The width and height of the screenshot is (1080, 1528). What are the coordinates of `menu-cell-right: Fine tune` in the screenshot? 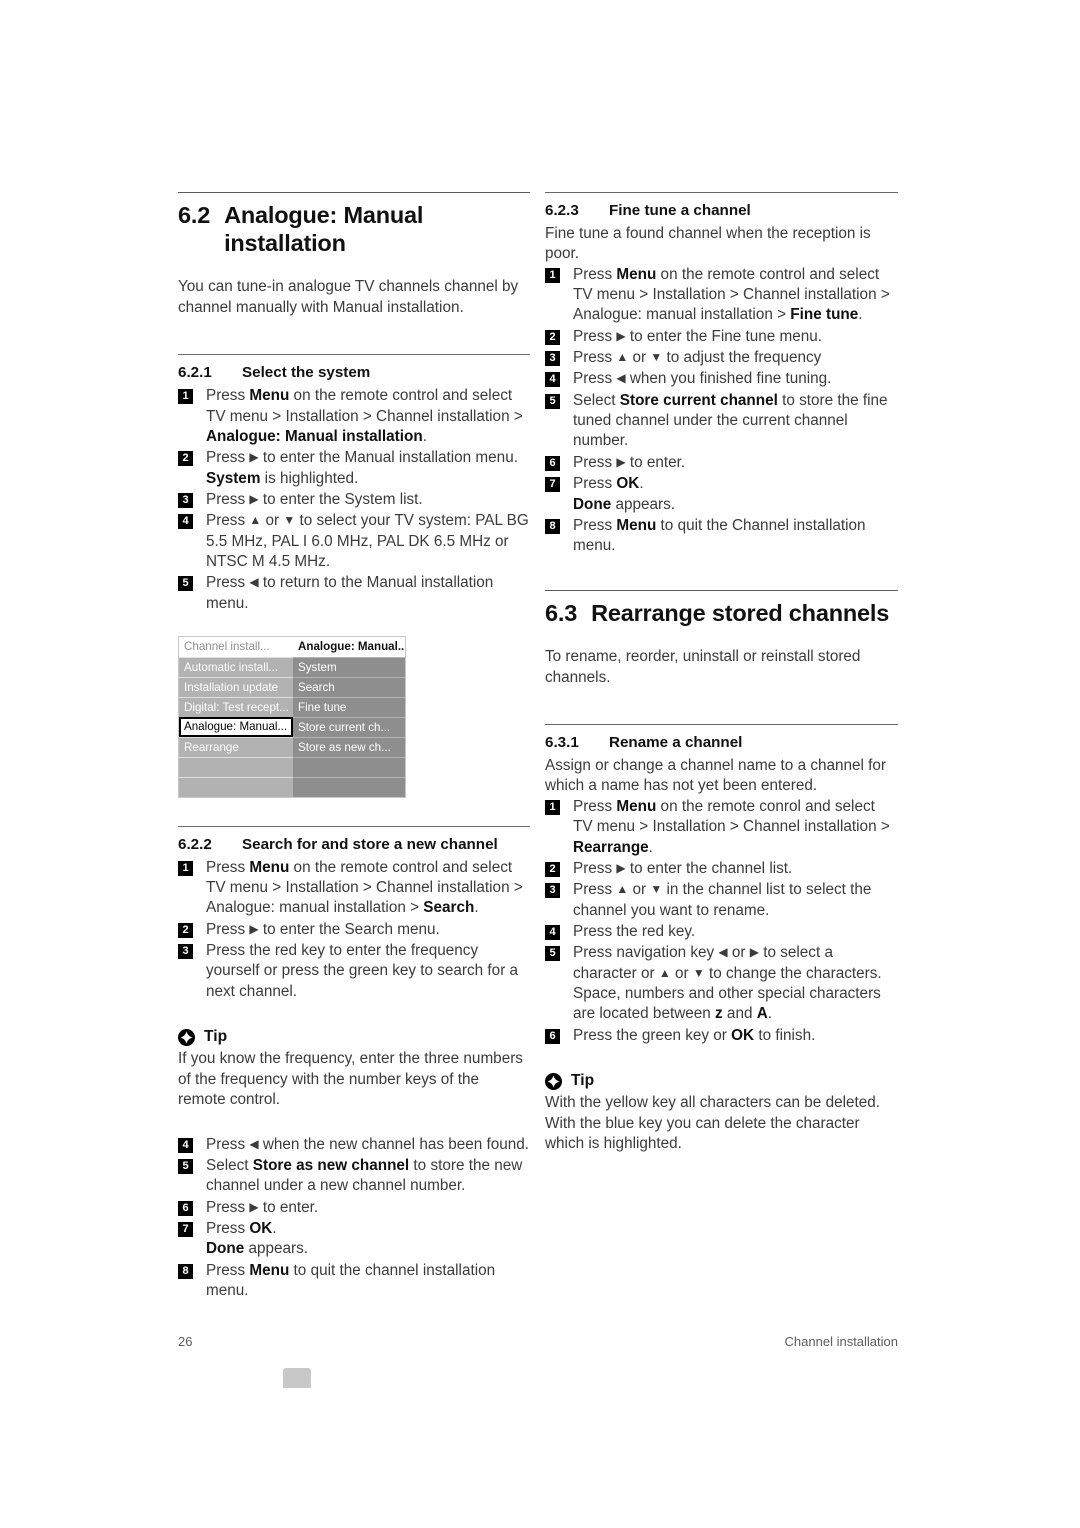 It's located at (349, 706).